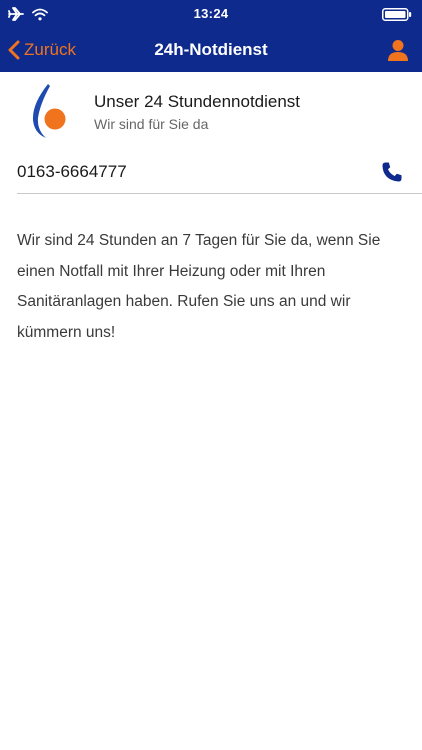  What do you see at coordinates (392, 172) in the screenshot?
I see `phone-icon` at bounding box center [392, 172].